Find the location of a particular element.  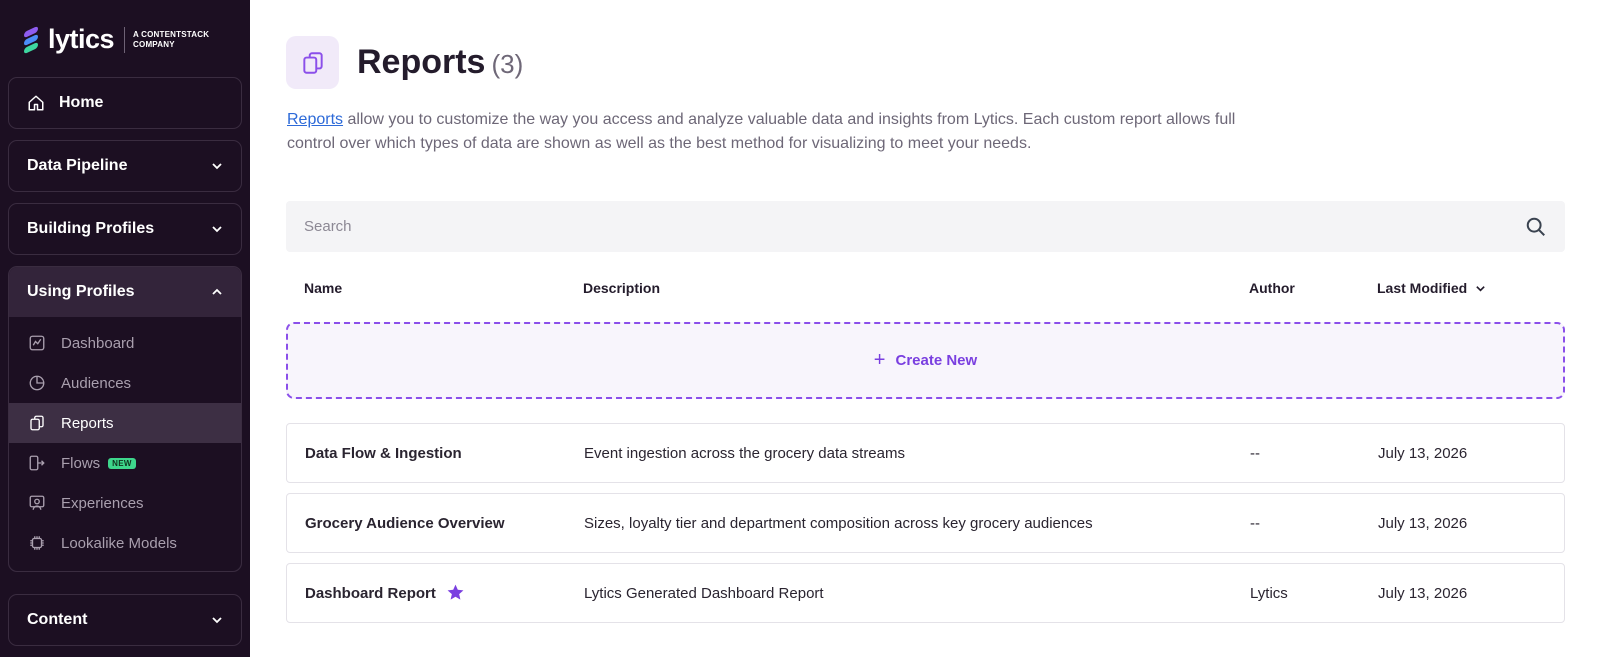

experience-icon is located at coordinates (37, 502).